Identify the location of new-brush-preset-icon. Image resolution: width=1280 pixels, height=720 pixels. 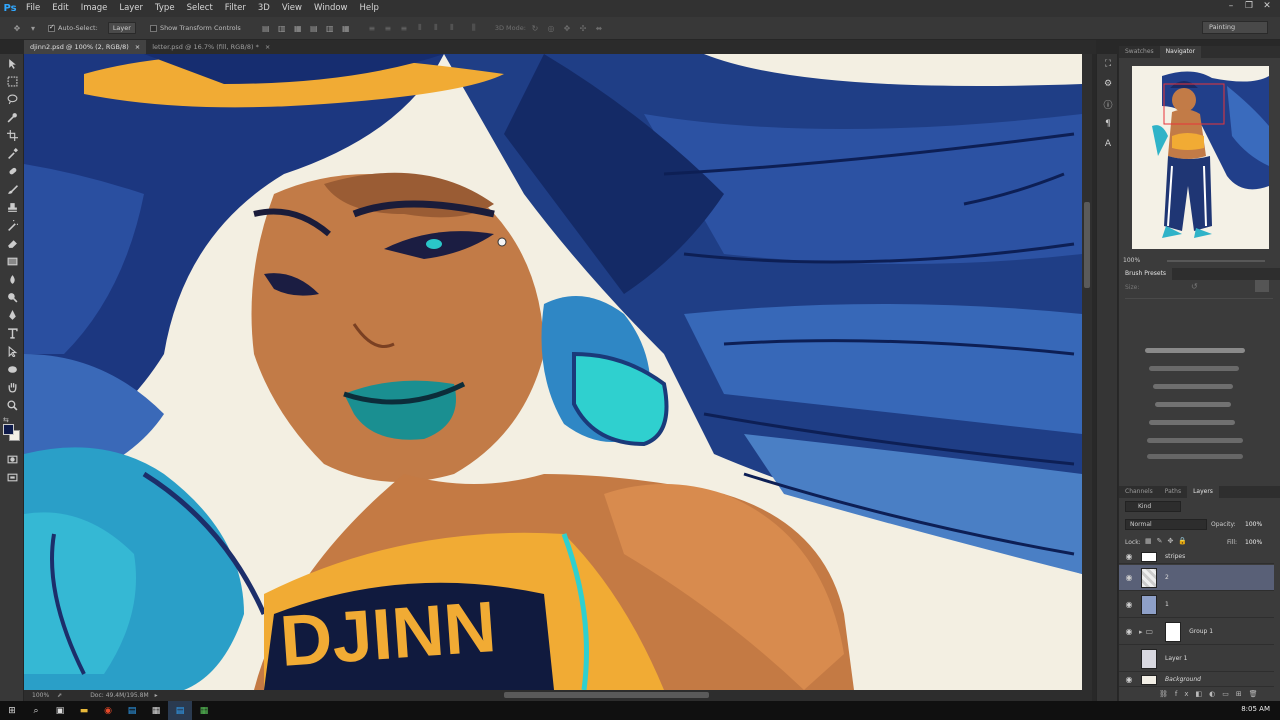
(1262, 286).